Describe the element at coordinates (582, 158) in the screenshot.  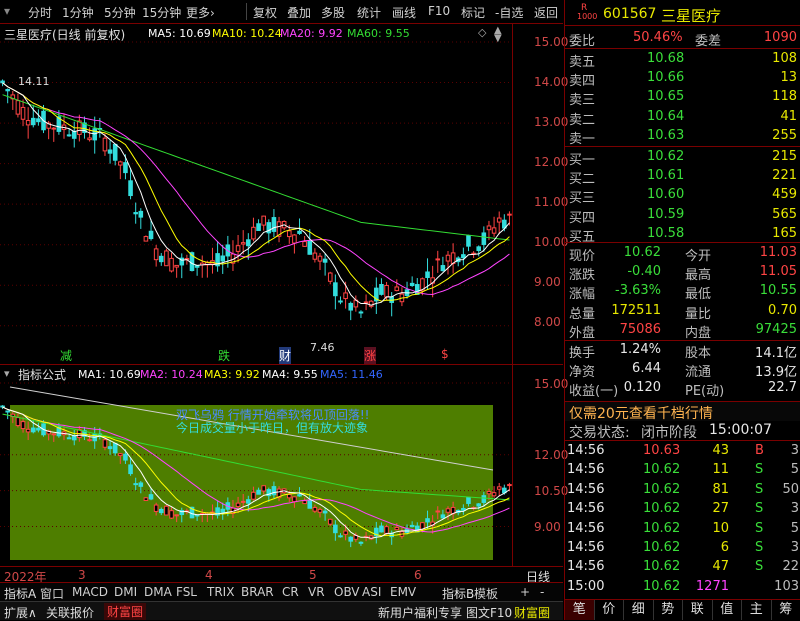
I see `bid-label: 买一` at that location.